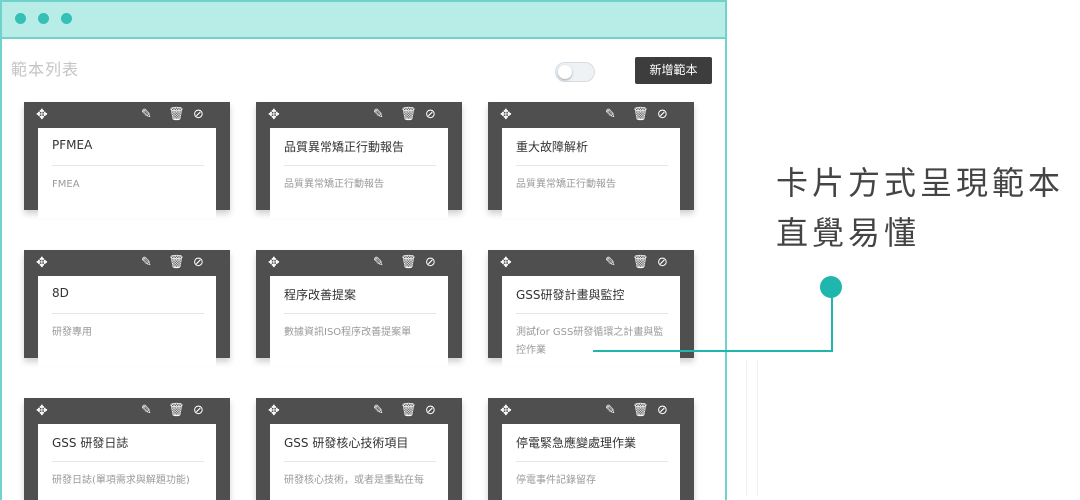 This screenshot has width=1080, height=500. What do you see at coordinates (45, 69) in the screenshot?
I see `page-title: 範本列表` at bounding box center [45, 69].